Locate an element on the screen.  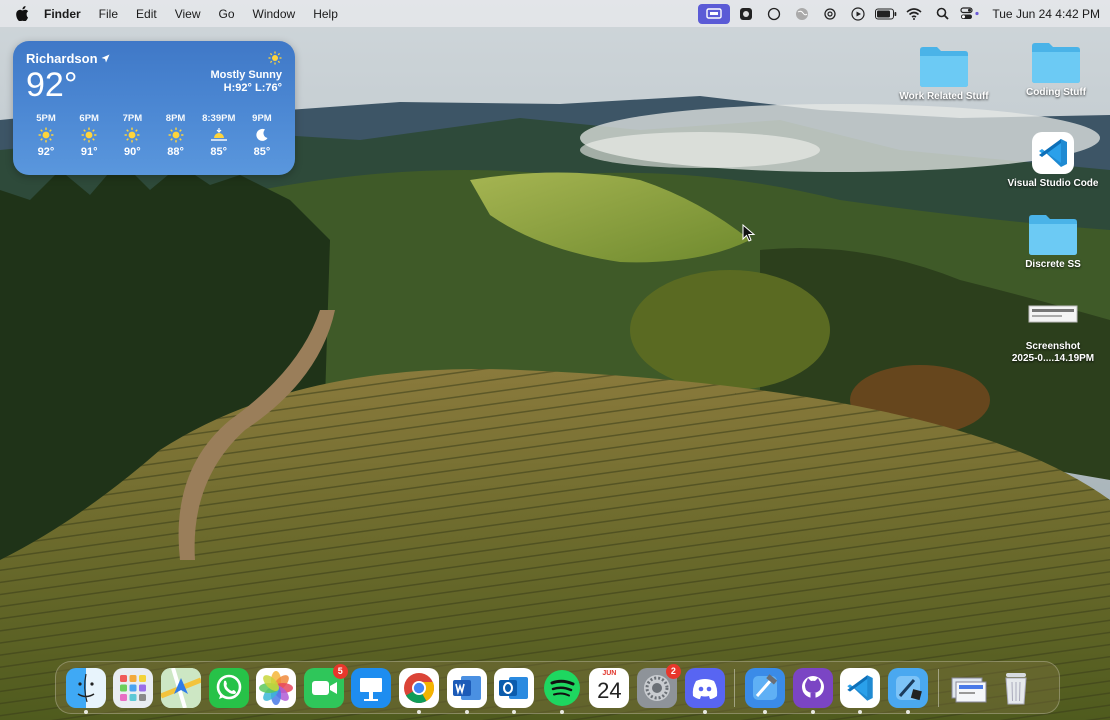
dock-app-screenshot-preview is located at coordinates (968, 688).